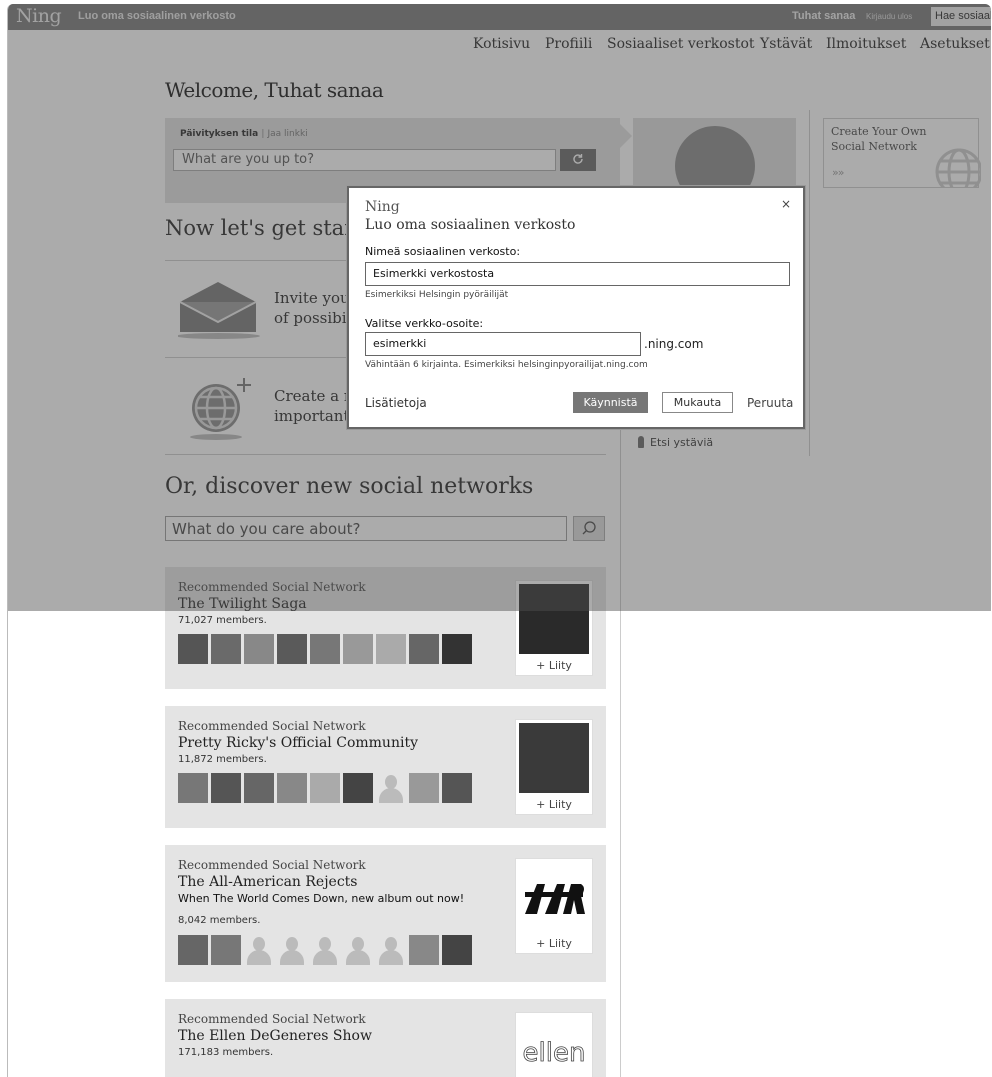  What do you see at coordinates (437, 295) in the screenshot?
I see `network-name-hint: Esimerkiksi Helsingin pyöräilijät` at bounding box center [437, 295].